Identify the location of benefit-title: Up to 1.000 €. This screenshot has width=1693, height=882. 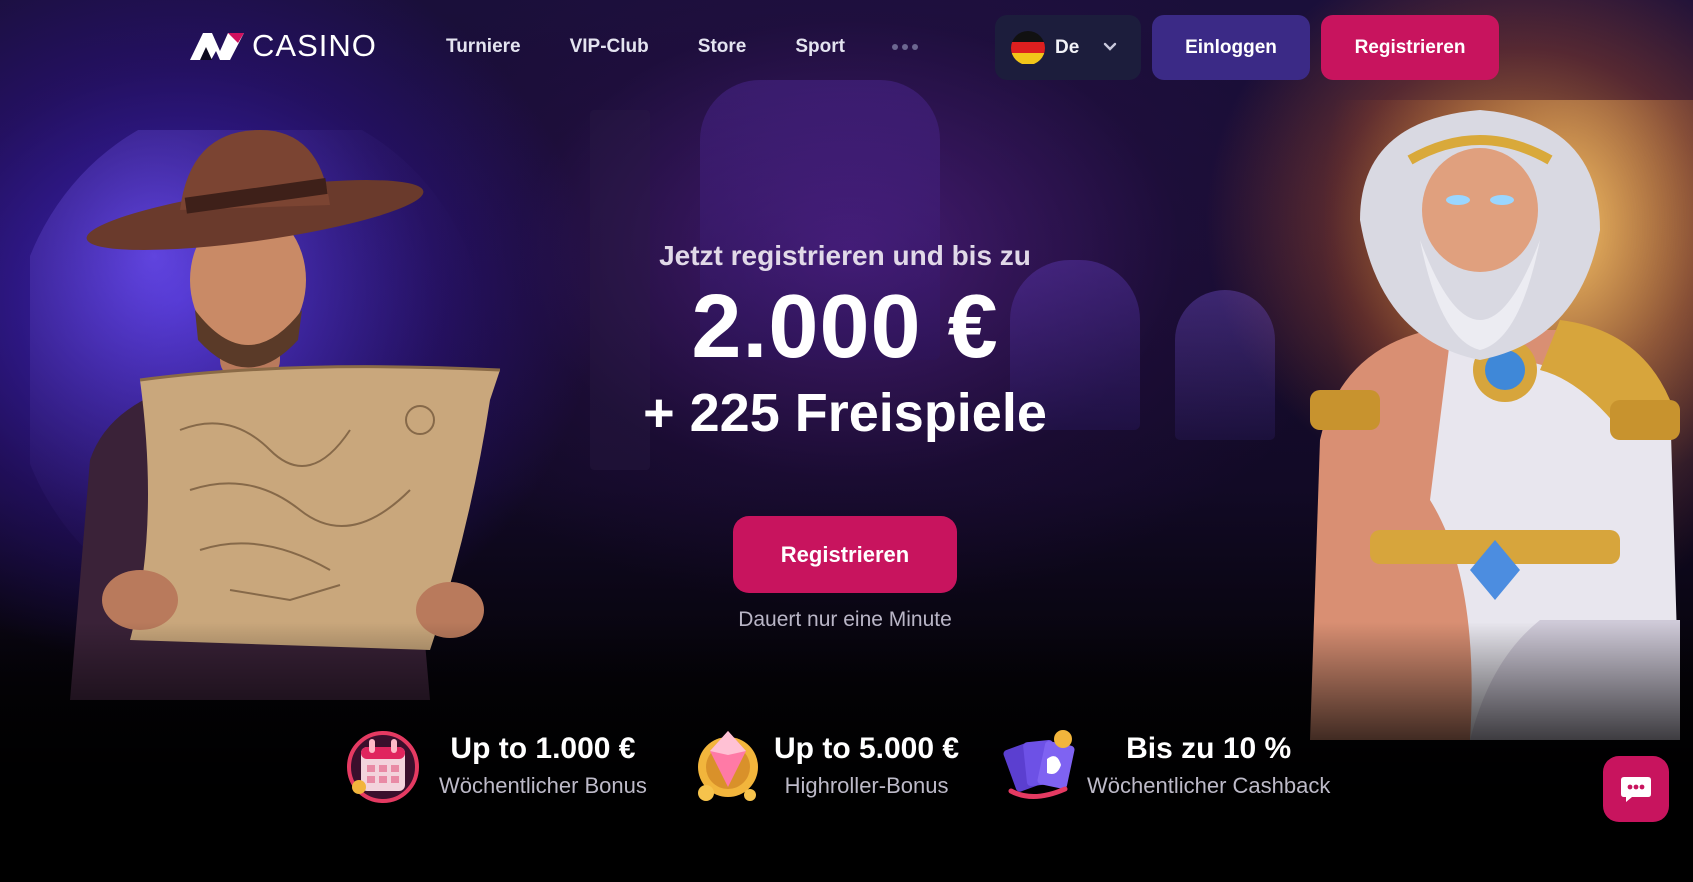
(543, 748).